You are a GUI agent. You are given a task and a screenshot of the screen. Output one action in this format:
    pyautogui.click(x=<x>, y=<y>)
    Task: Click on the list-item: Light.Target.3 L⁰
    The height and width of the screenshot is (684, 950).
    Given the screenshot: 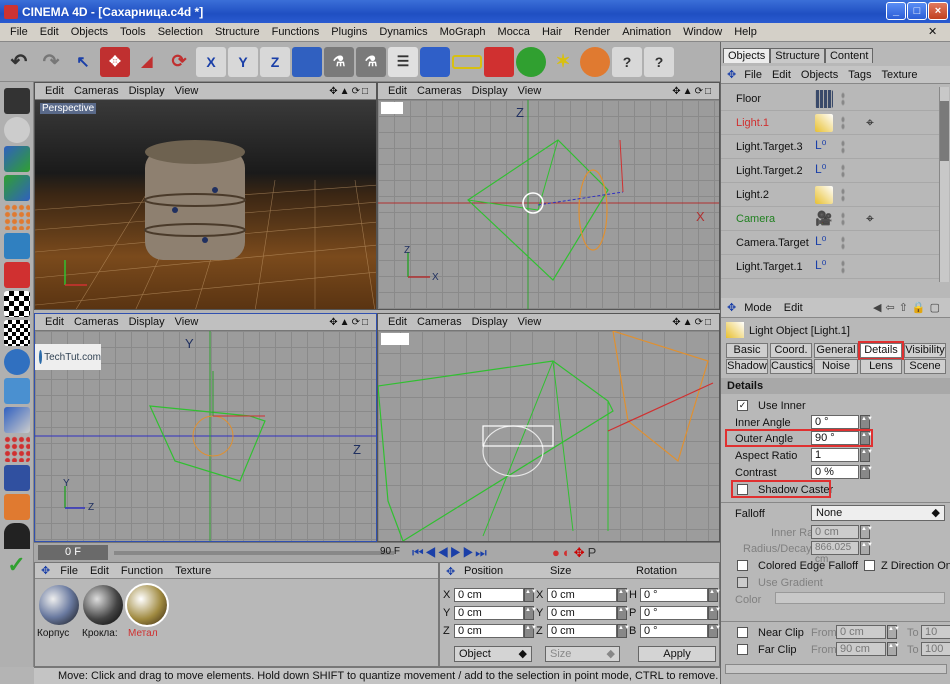 What is the action you would take?
    pyautogui.click(x=830, y=147)
    